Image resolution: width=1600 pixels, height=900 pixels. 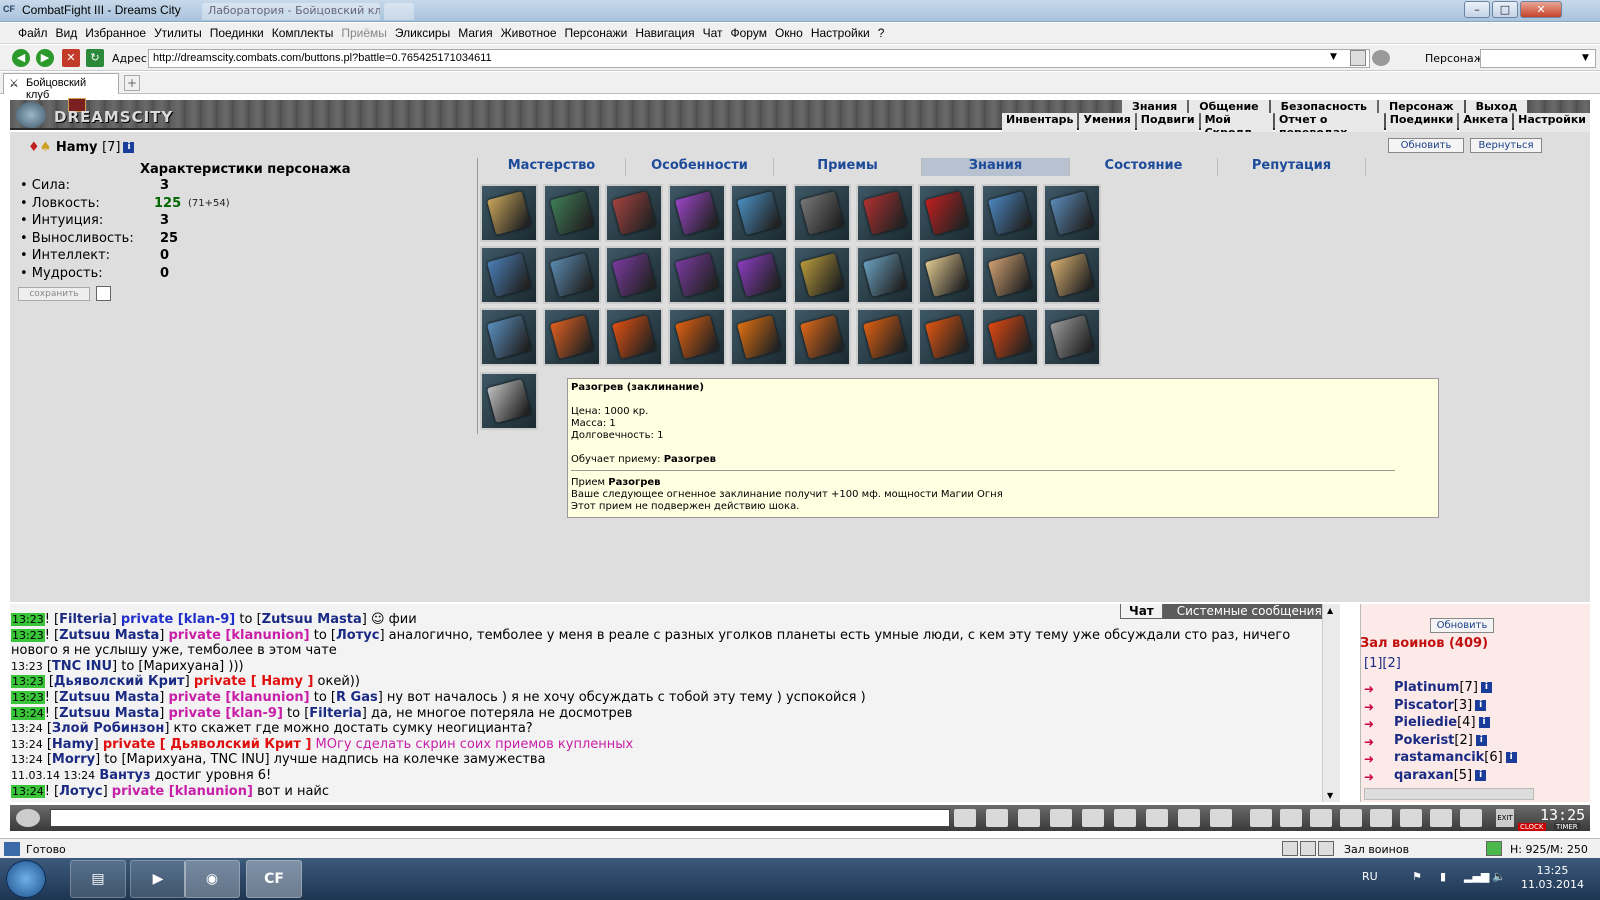 I want to click on chat-segment: Злой Робинзон, so click(x=108, y=728).